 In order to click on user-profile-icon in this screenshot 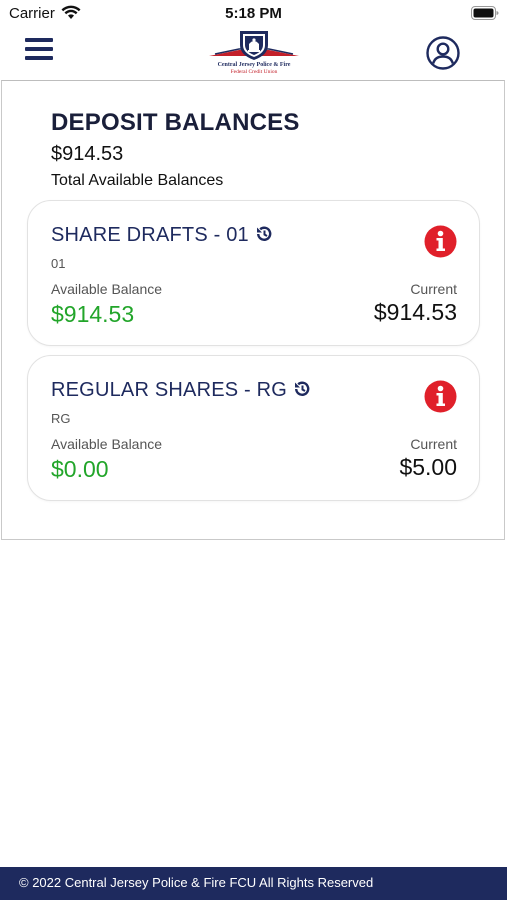, I will do `click(443, 53)`.